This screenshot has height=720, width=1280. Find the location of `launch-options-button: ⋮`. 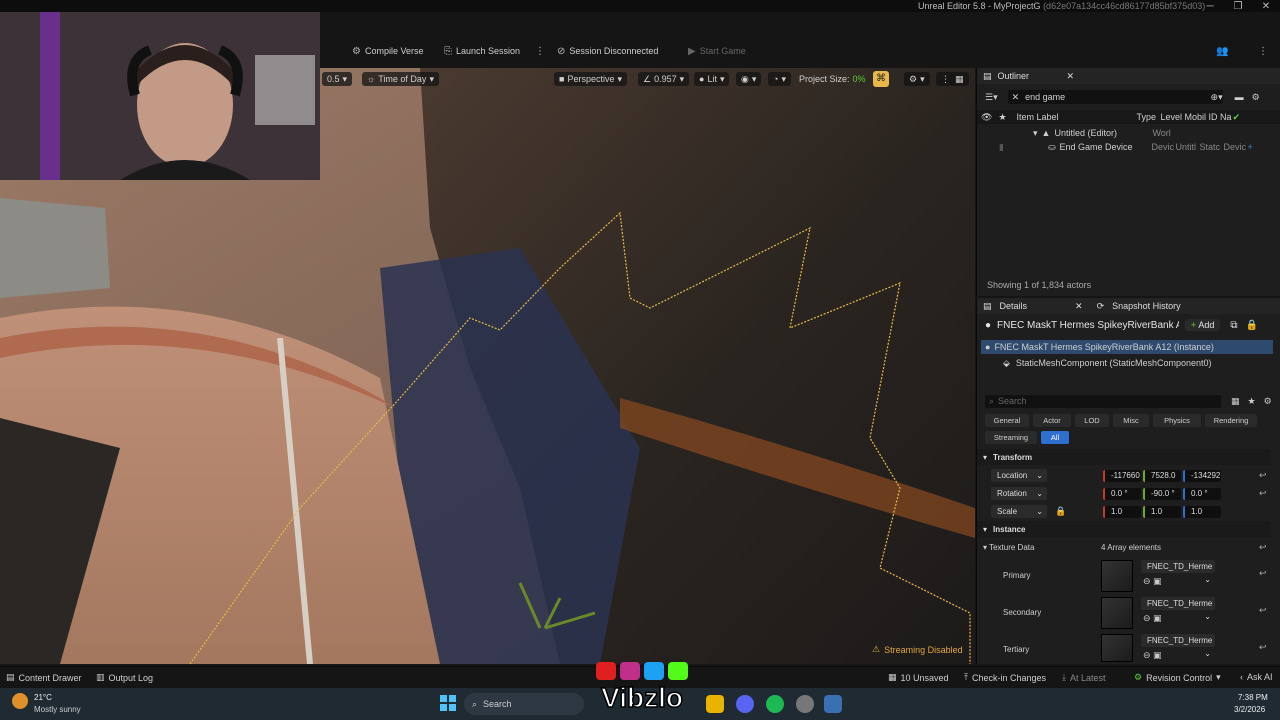

launch-options-button: ⋮ is located at coordinates (540, 51).